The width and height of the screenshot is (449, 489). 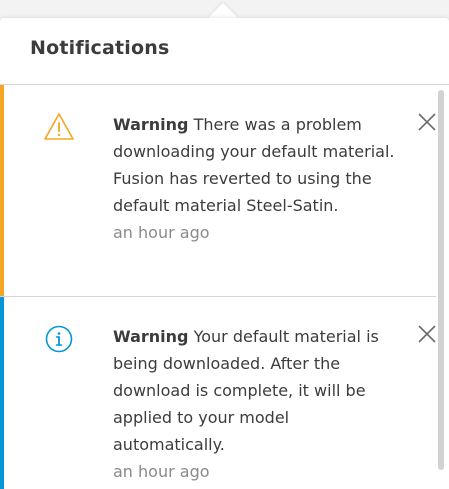 What do you see at coordinates (59, 339) in the screenshot?
I see `info-circle-icon` at bounding box center [59, 339].